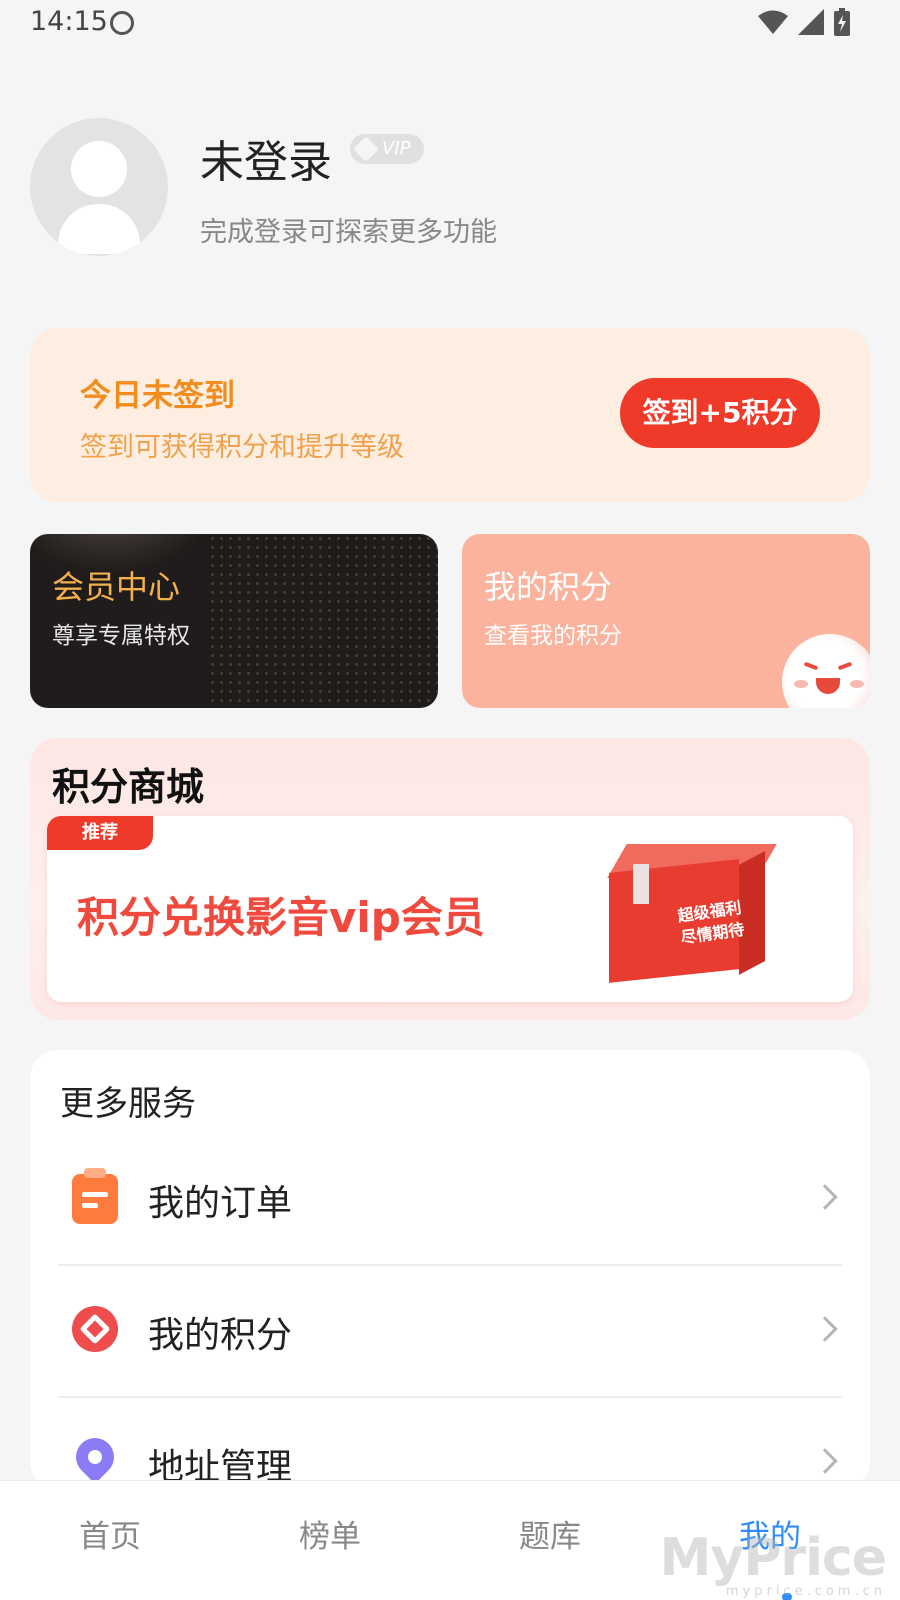 This screenshot has width=900, height=1600. I want to click on service-item-label: 我的订单, so click(220, 1203).